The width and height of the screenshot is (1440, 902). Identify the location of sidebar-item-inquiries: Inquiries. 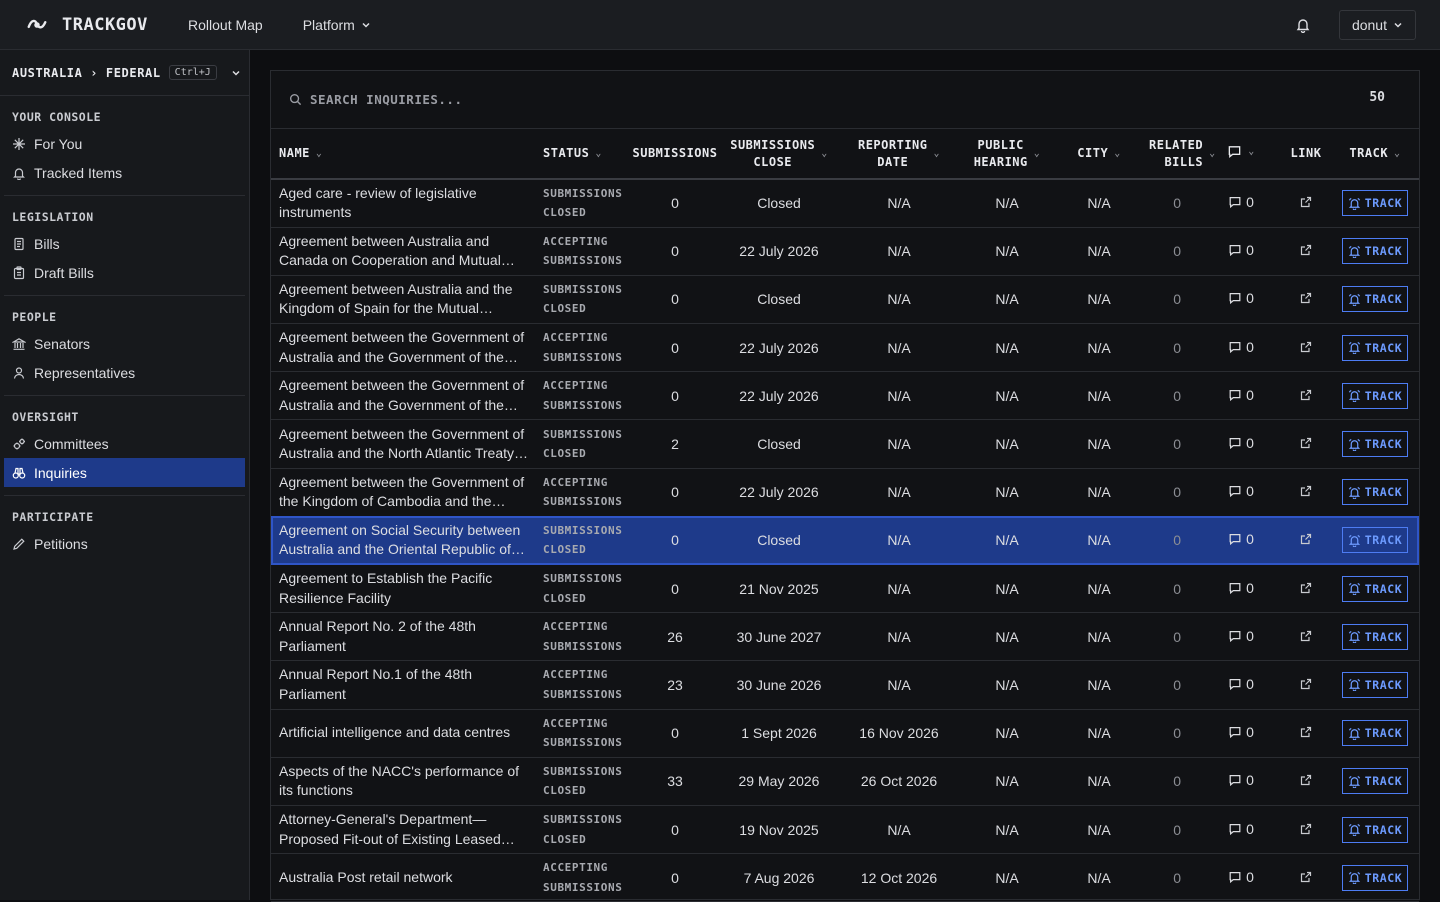
(124, 472).